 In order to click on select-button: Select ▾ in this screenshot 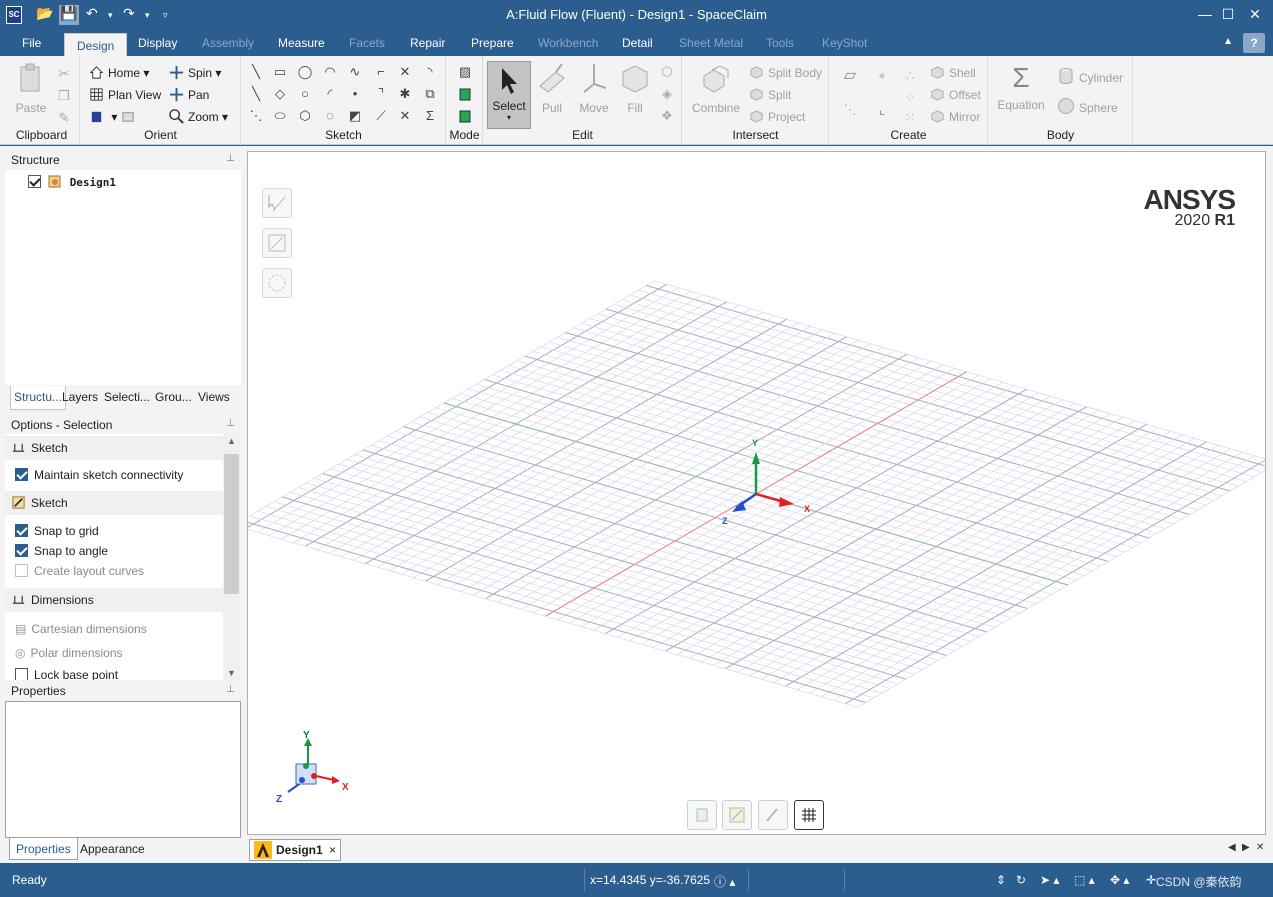, I will do `click(509, 95)`.